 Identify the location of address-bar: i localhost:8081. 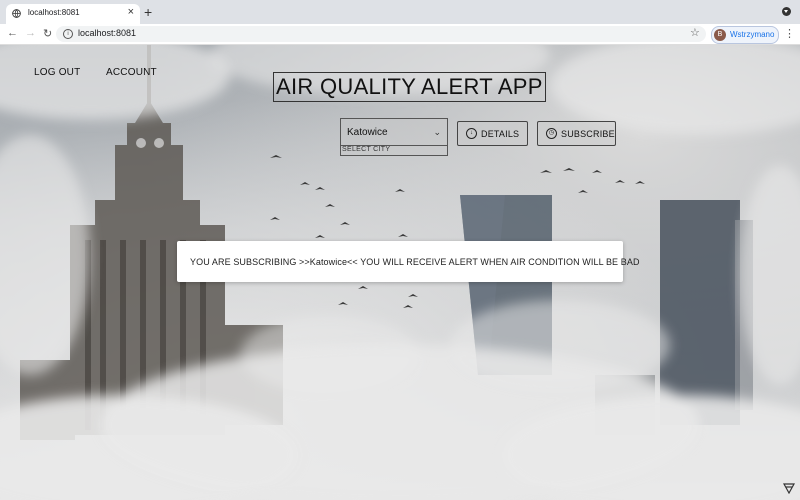
(381, 34).